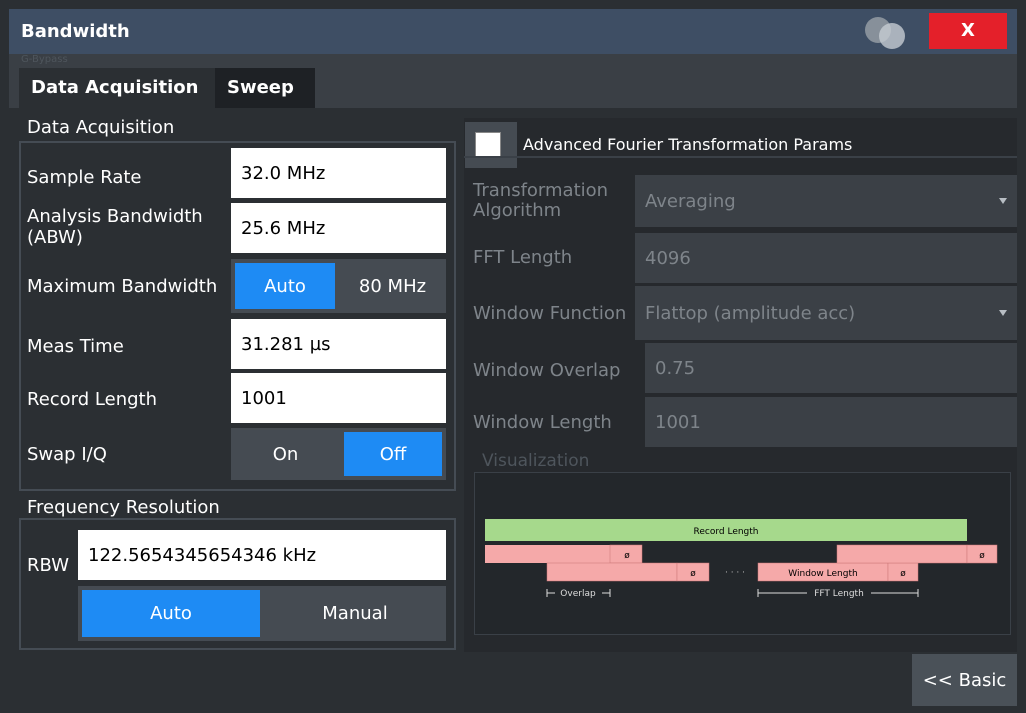 The height and width of the screenshot is (713, 1026). Describe the element at coordinates (262, 613) in the screenshot. I see `rbw-mode-toggle: Auto Manual` at that location.